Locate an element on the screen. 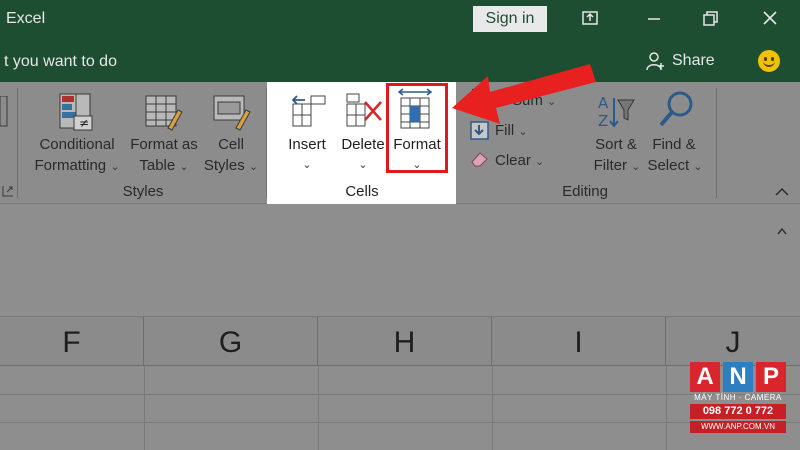  column-headers: F G H I J is located at coordinates (400, 341).